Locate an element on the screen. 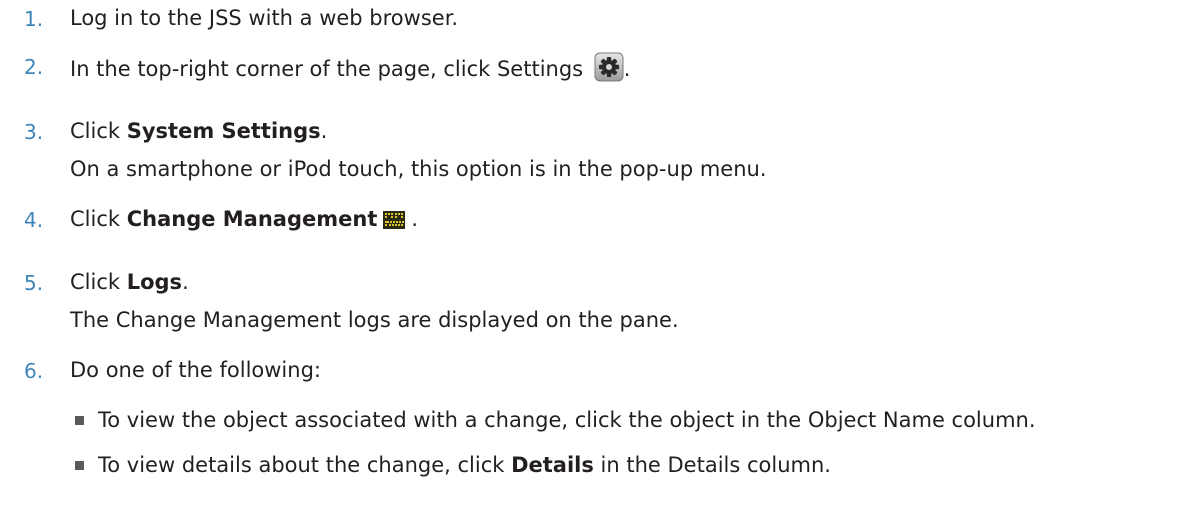 This screenshot has width=1199, height=512. ui-label: Logs is located at coordinates (154, 282).